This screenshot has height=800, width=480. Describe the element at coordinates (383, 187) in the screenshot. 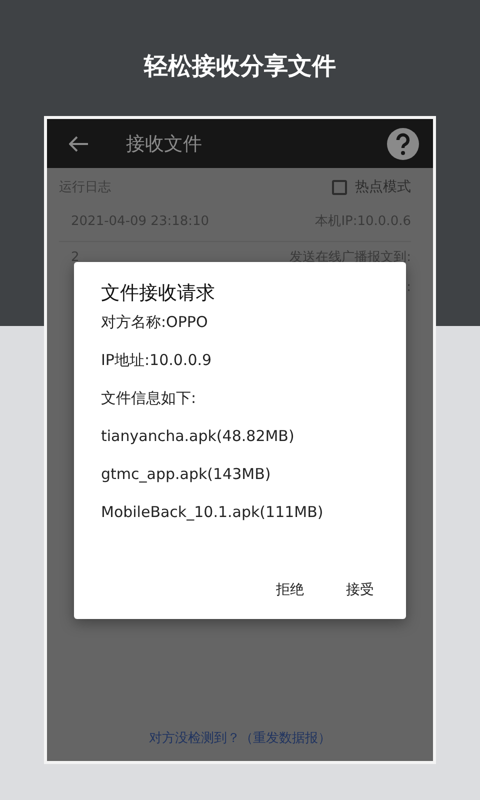

I see `hotspot-label: 热点模式` at that location.